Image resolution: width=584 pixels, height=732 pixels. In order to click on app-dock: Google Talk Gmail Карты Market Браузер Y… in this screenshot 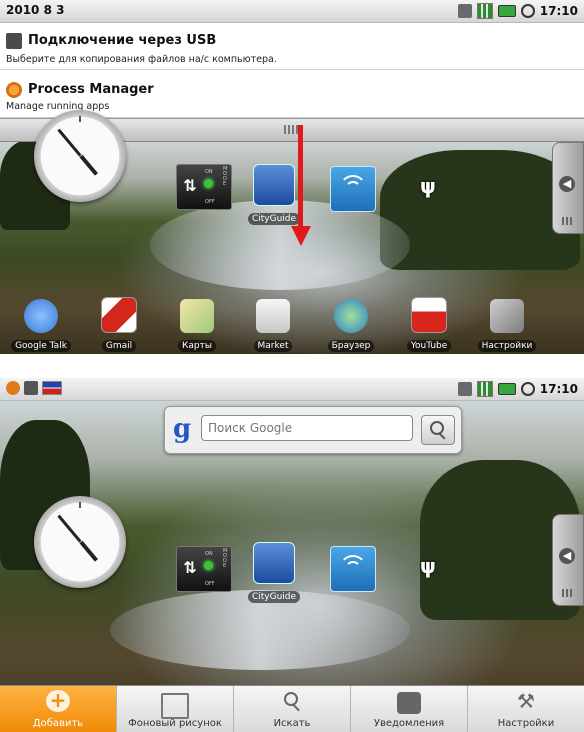, I will do `click(292, 325)`.